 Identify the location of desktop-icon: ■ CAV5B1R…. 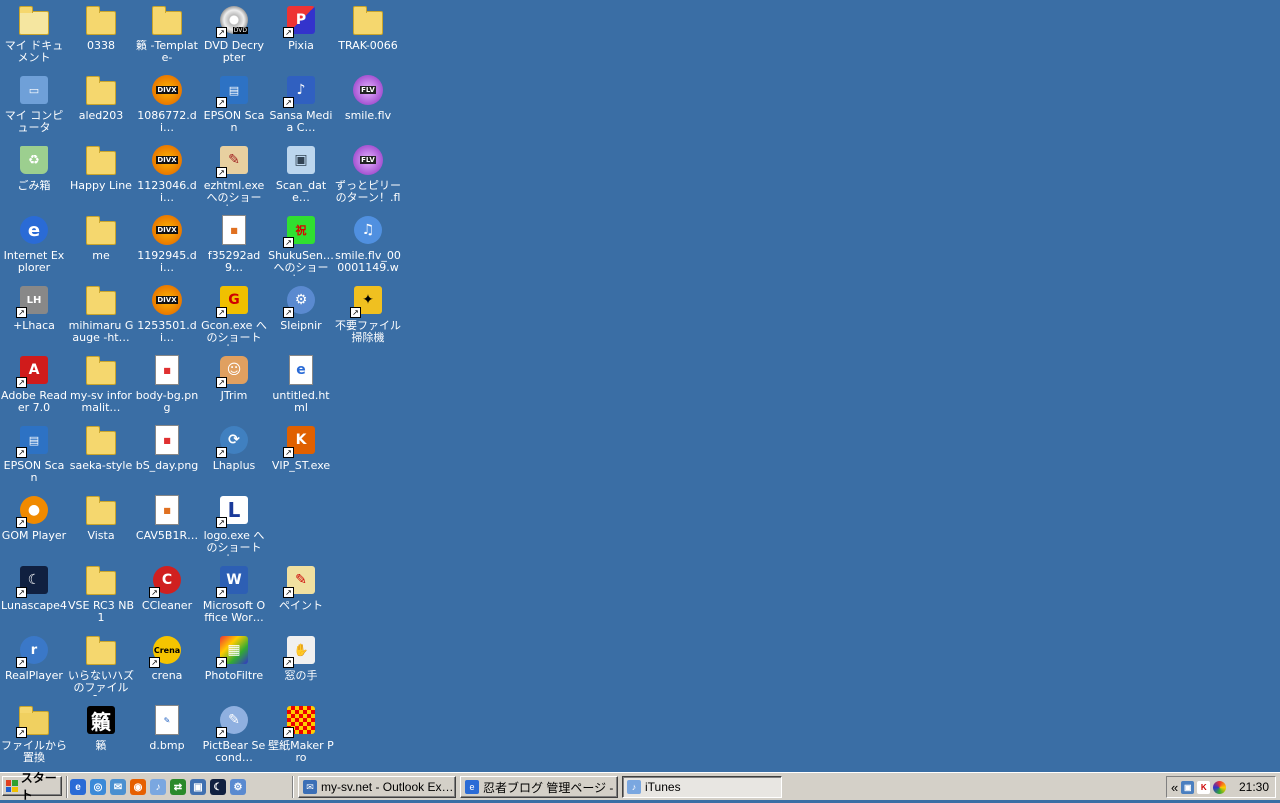
(167, 527).